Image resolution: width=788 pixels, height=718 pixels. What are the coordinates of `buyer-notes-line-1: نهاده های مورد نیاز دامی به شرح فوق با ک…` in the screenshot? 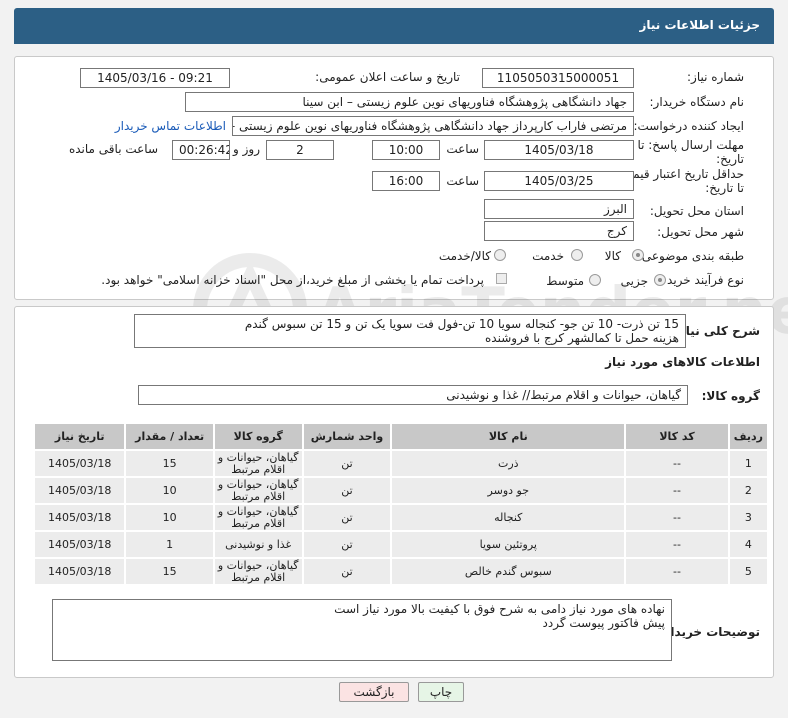 It's located at (499, 609).